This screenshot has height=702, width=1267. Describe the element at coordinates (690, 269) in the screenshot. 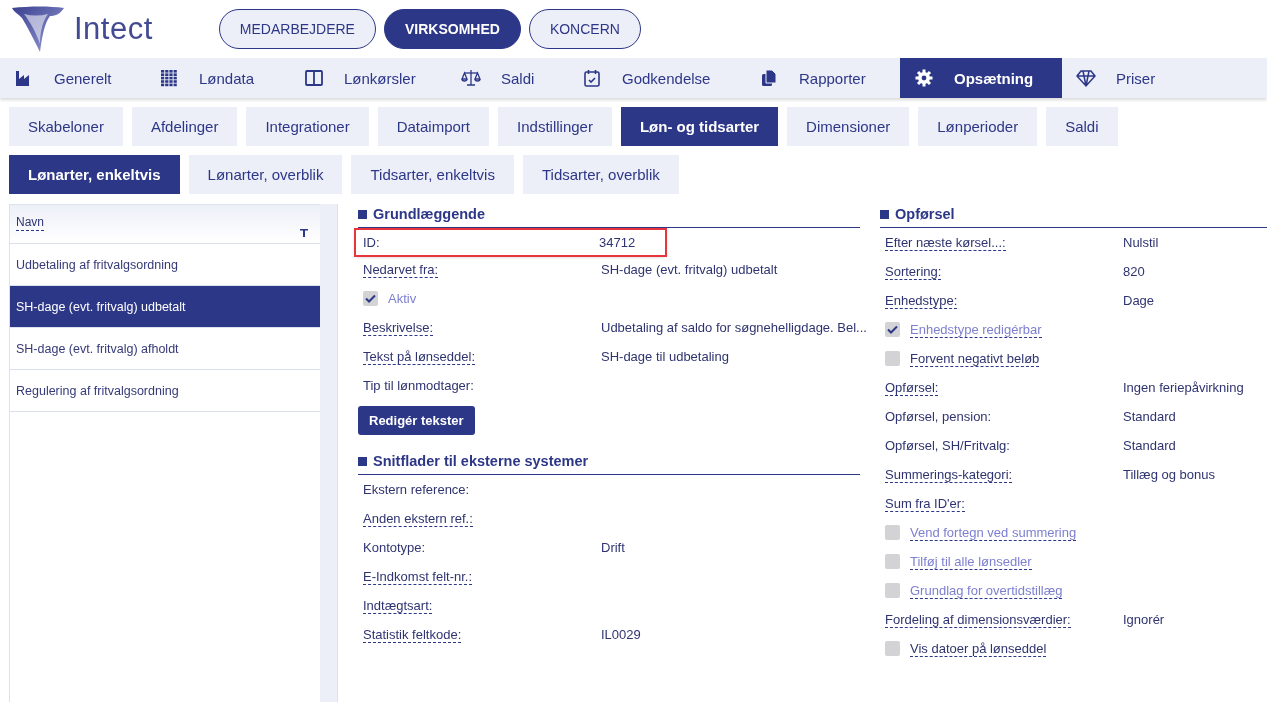

I see `field-value: SH-dage (evt. fritvalg) udbetalt` at that location.